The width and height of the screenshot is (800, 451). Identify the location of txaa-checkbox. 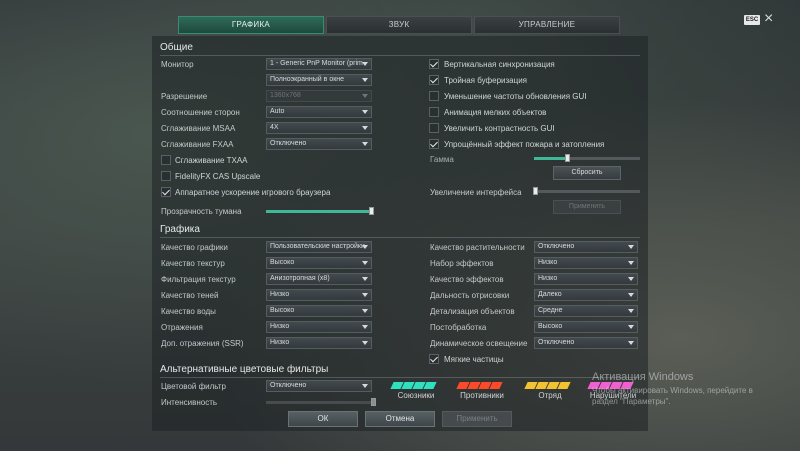
(166, 160).